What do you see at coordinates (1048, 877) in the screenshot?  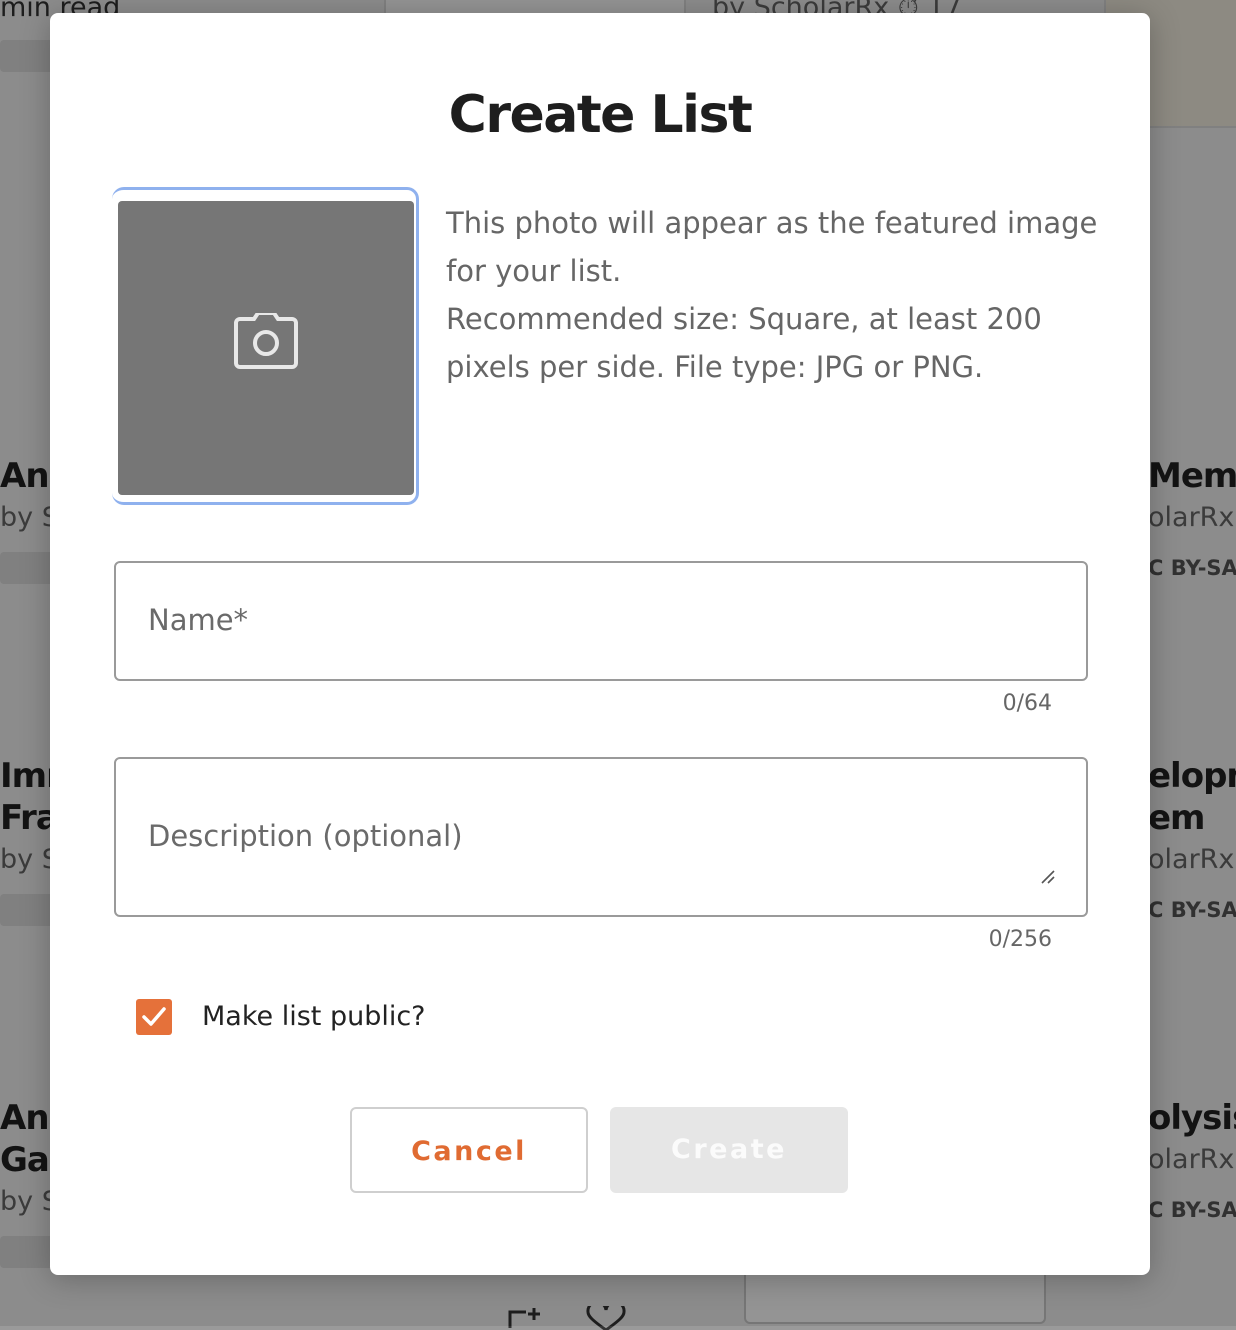 I see `resize-handle-icon` at bounding box center [1048, 877].